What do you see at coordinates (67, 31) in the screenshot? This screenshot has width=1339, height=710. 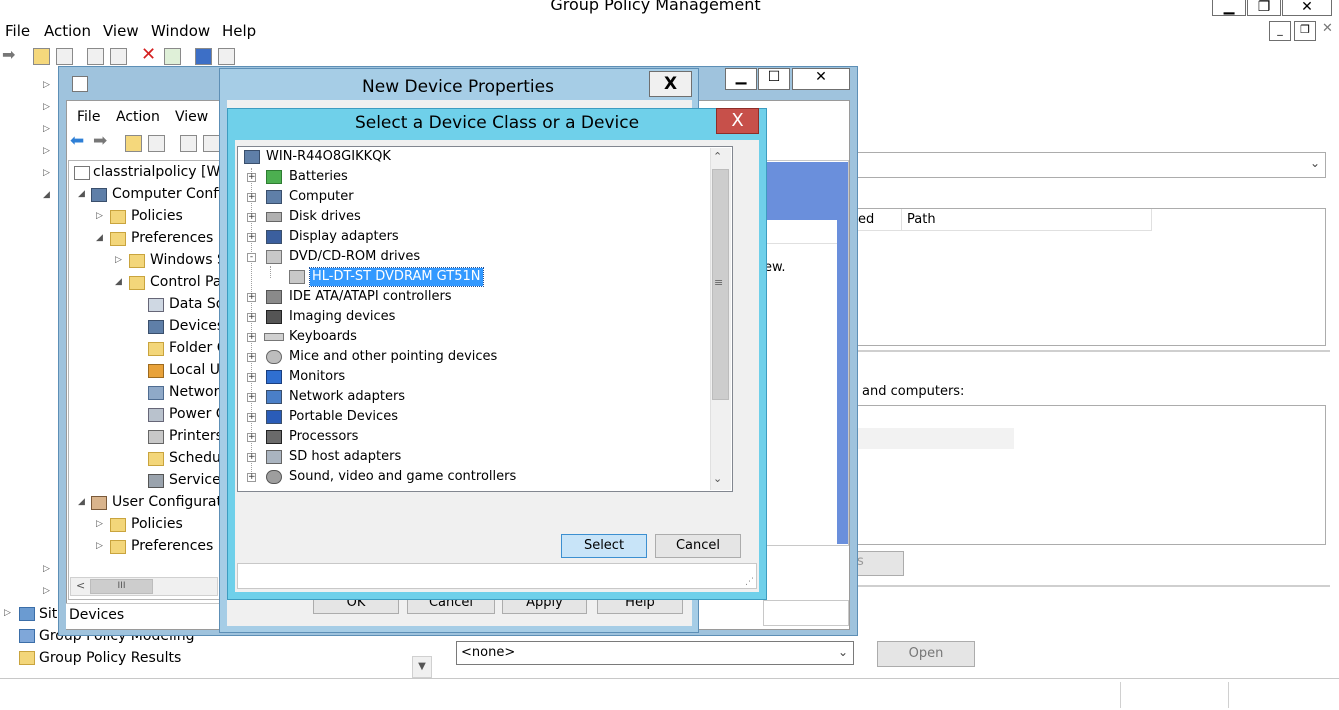 I see `menu-action: Action` at bounding box center [67, 31].